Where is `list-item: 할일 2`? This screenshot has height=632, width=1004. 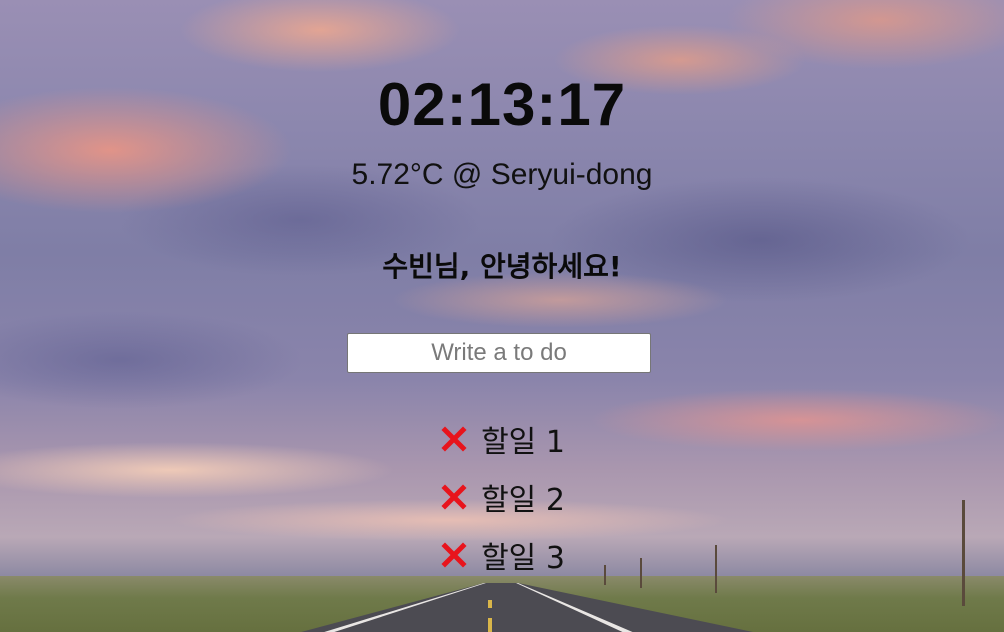 list-item: 할일 2 is located at coordinates (502, 497).